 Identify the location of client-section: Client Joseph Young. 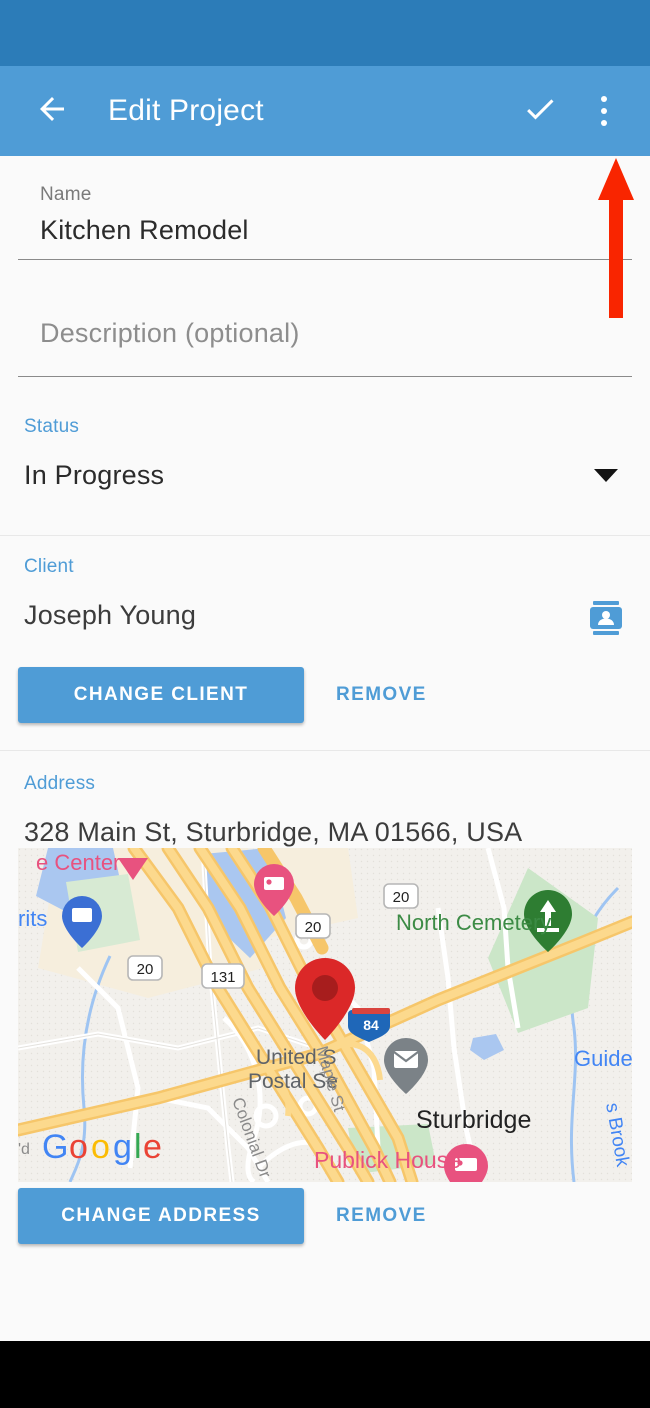
(325, 593).